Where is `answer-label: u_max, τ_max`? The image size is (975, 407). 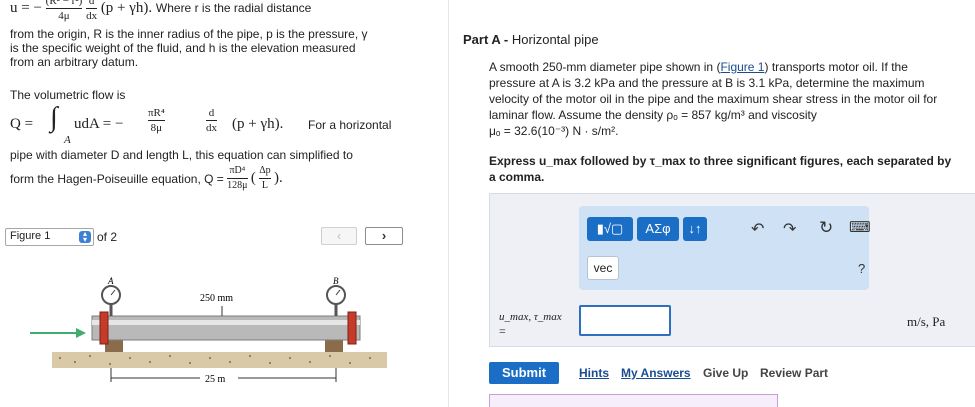 answer-label: u_max, τ_max is located at coordinates (530, 317).